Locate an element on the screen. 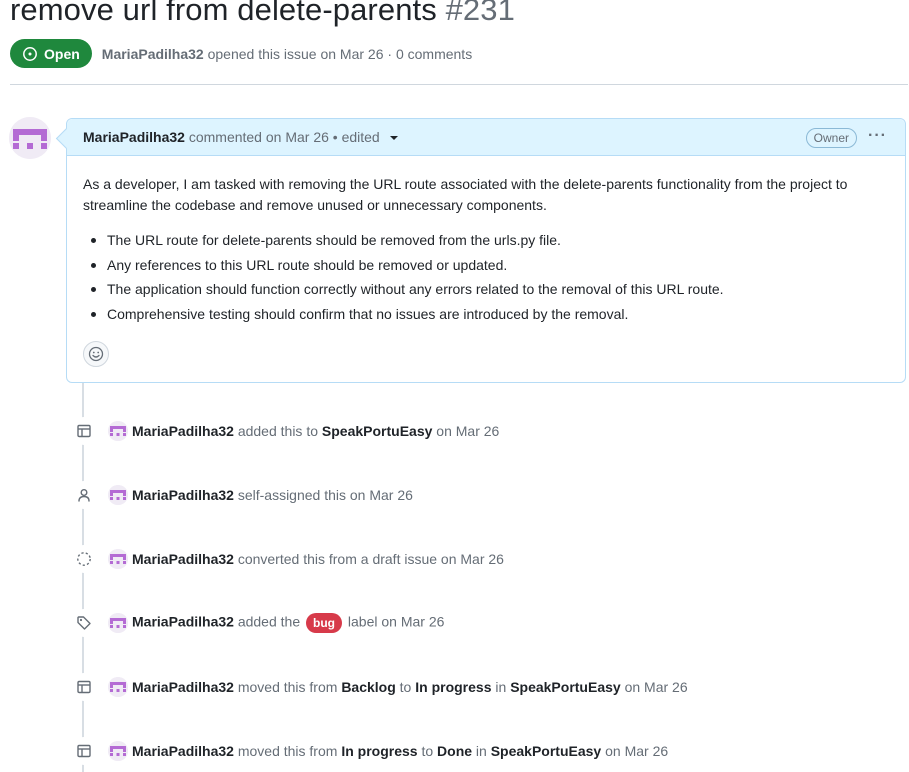 The width and height of the screenshot is (909, 772). add-reaction-button is located at coordinates (96, 354).